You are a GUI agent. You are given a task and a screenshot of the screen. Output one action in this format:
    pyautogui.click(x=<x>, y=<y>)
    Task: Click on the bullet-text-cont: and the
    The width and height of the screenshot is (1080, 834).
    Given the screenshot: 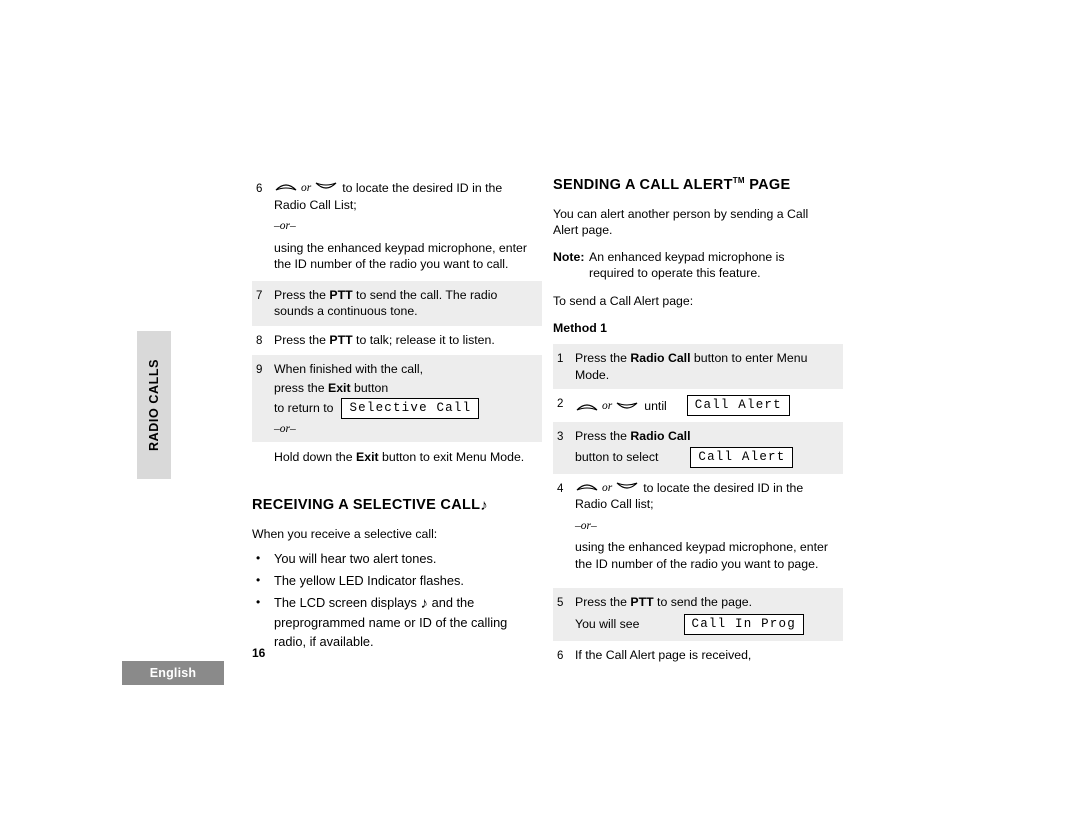 What is the action you would take?
    pyautogui.click(x=453, y=602)
    